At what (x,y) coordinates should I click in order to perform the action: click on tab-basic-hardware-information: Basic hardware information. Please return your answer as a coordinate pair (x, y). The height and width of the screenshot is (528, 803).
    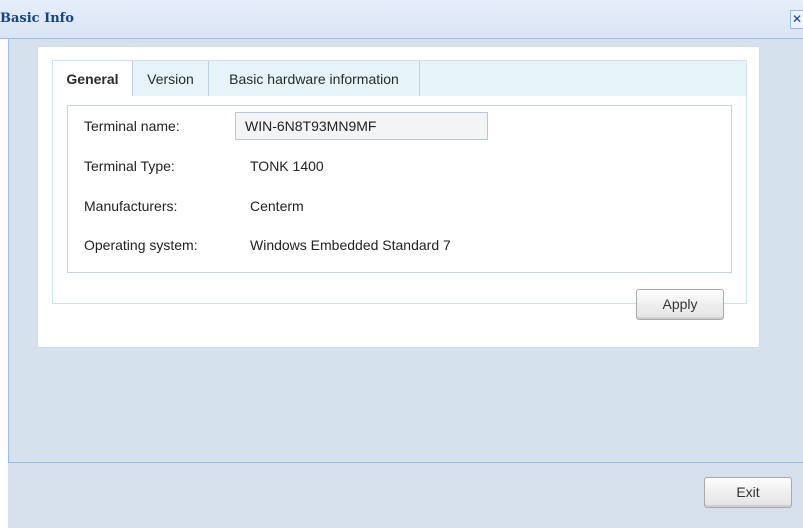
    Looking at the image, I should click on (314, 79).